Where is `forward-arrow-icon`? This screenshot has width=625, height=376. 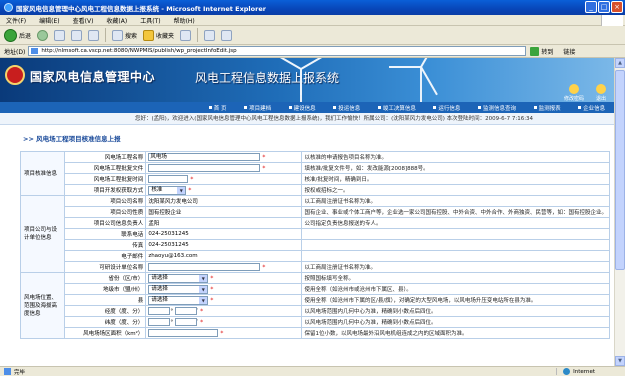 forward-arrow-icon is located at coordinates (43, 35).